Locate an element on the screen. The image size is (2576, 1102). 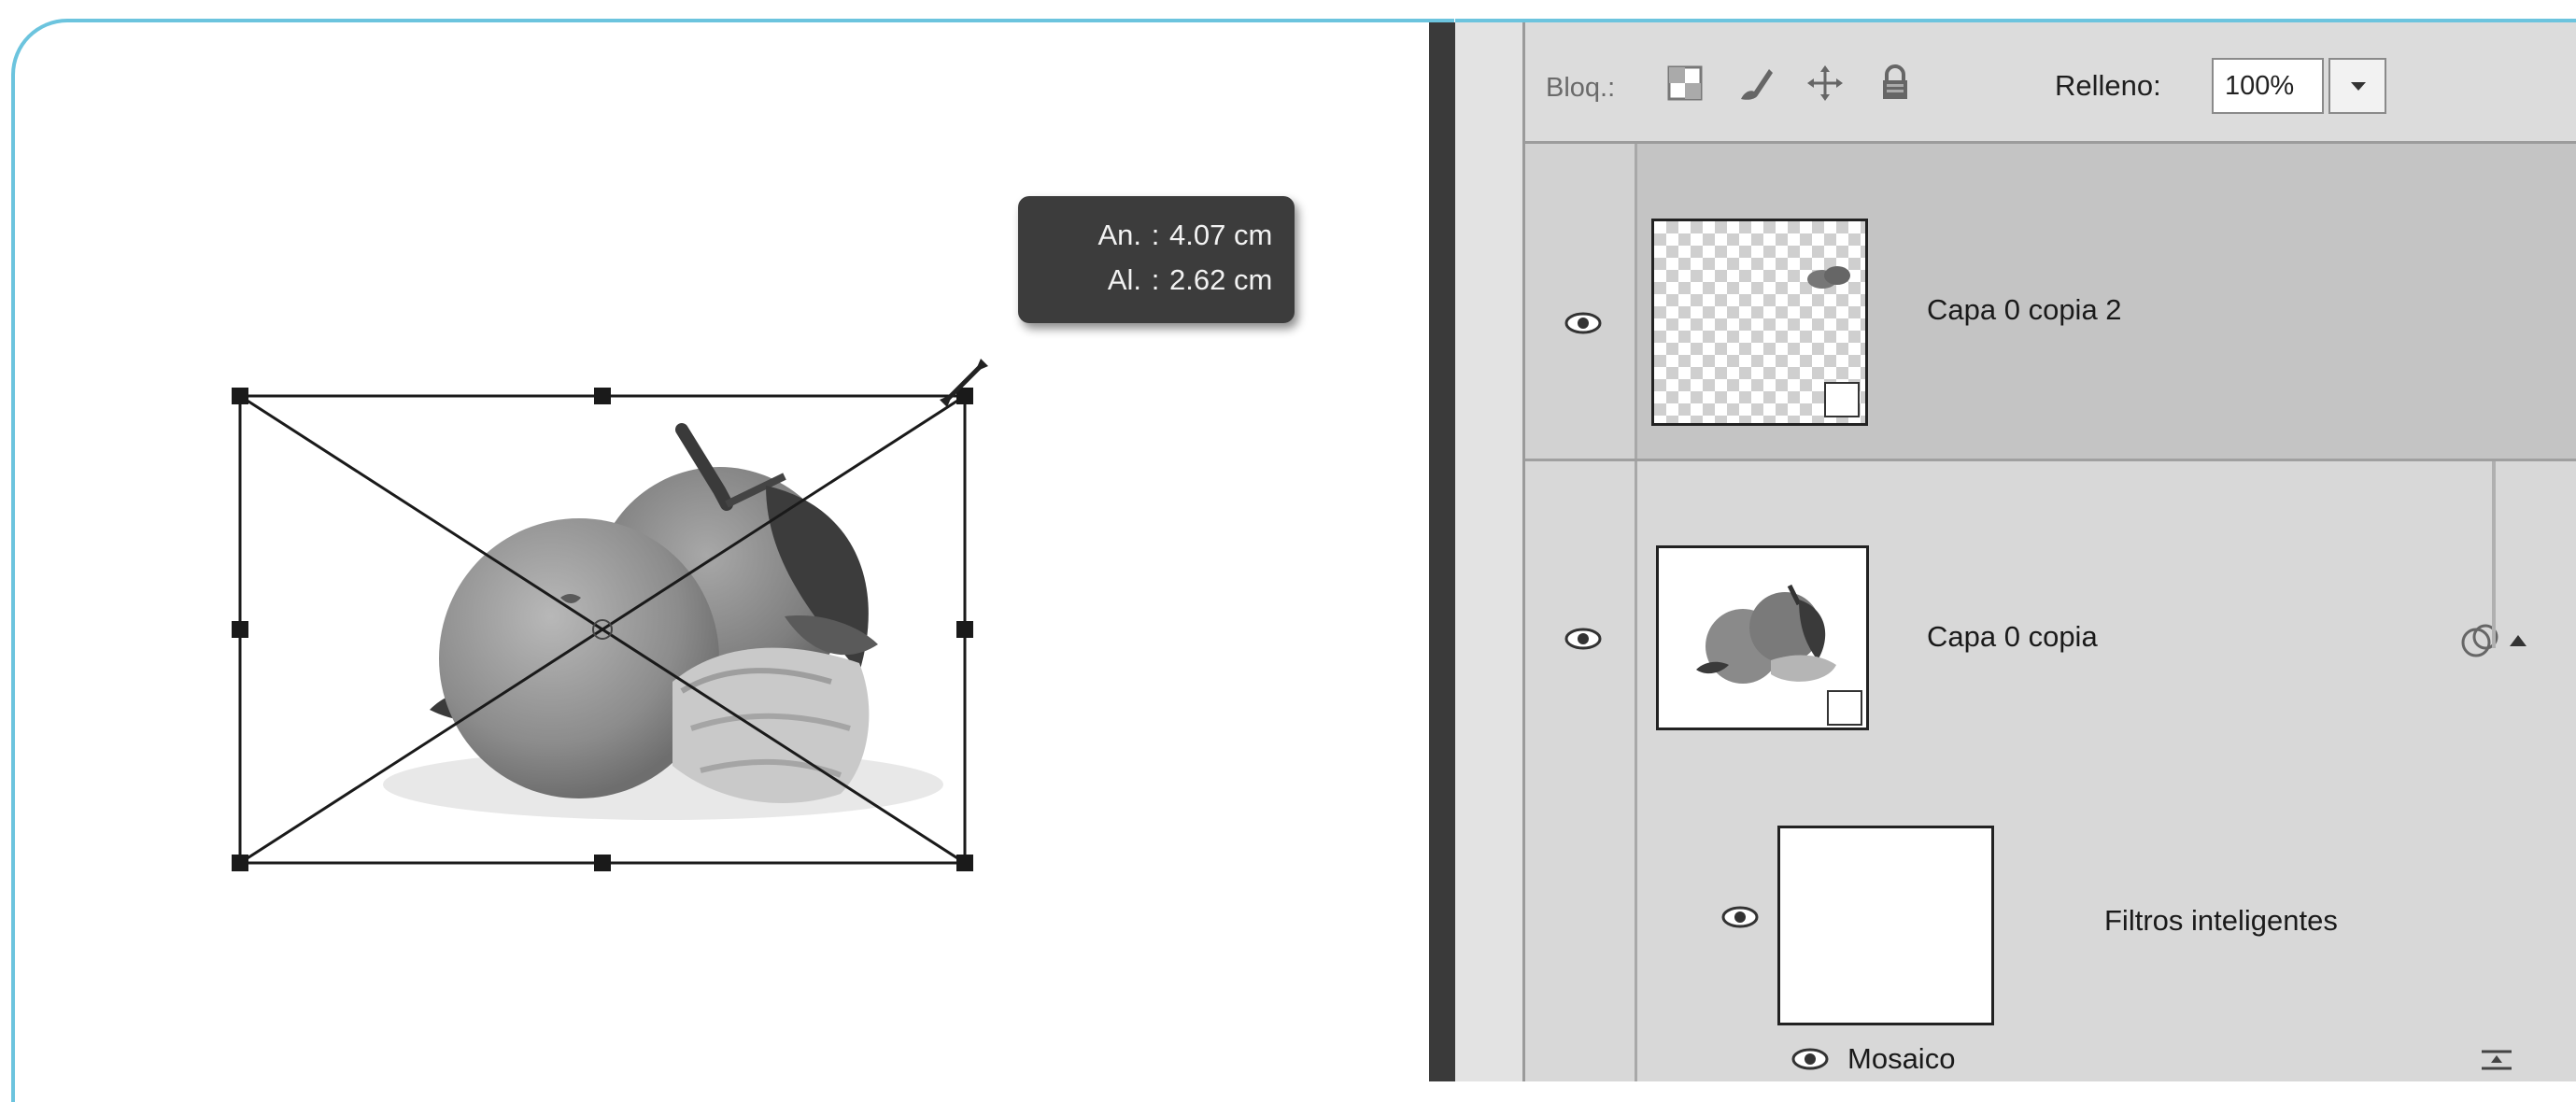
dimension-tooltip: An. : 4.07 cm Al. : 2.62 cm is located at coordinates (1156, 260).